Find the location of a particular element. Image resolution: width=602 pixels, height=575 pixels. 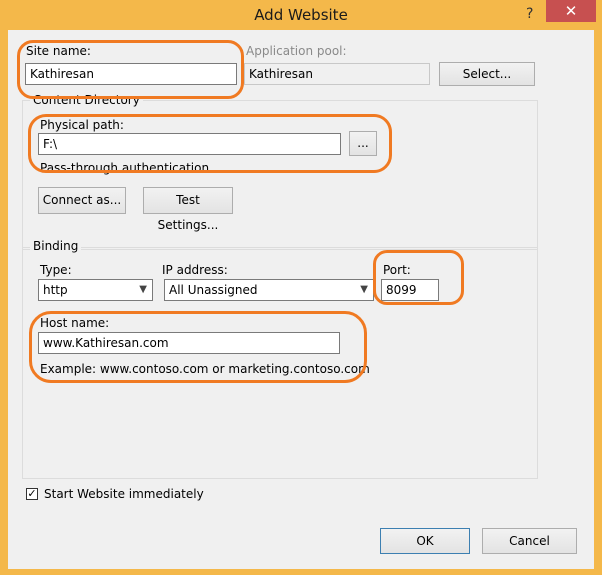

application-pool-field: Kathiresan is located at coordinates (337, 74).